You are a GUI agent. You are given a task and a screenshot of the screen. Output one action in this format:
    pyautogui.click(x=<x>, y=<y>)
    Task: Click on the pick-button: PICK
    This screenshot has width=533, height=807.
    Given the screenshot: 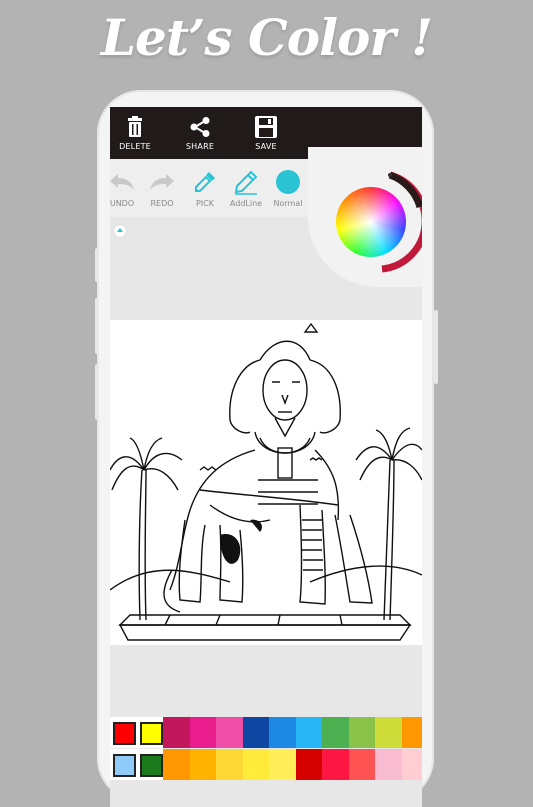 What is the action you would take?
    pyautogui.click(x=205, y=187)
    